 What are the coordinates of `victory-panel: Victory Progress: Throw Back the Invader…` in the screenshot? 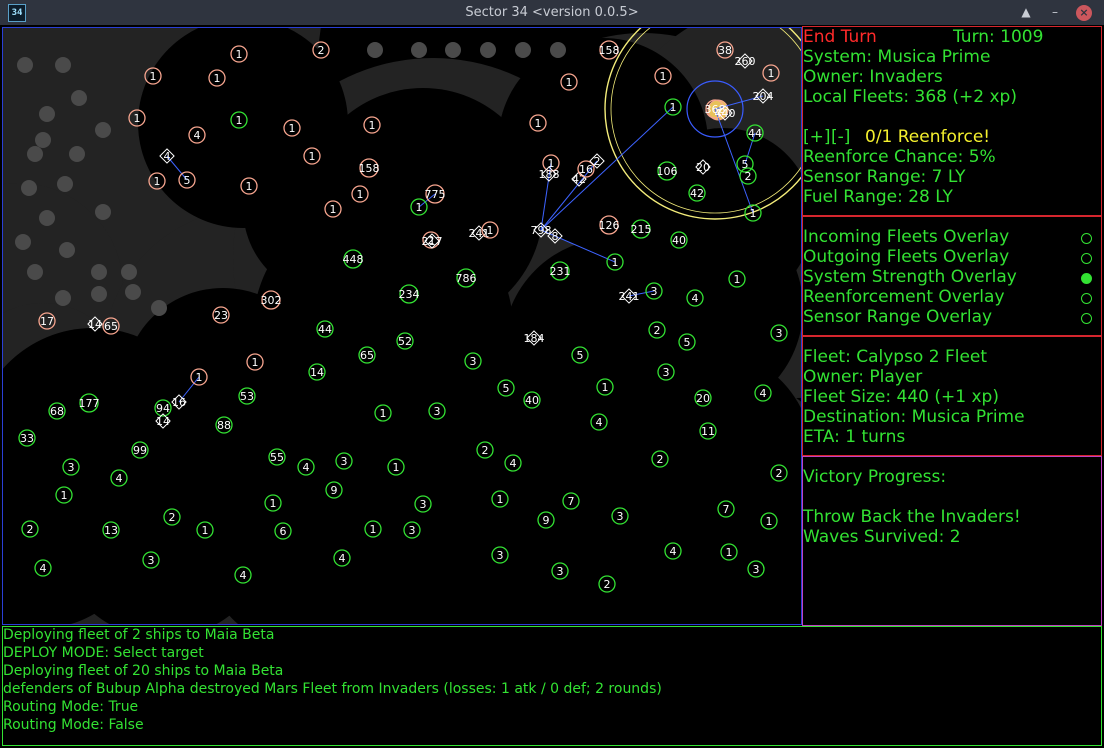 It's located at (952, 541).